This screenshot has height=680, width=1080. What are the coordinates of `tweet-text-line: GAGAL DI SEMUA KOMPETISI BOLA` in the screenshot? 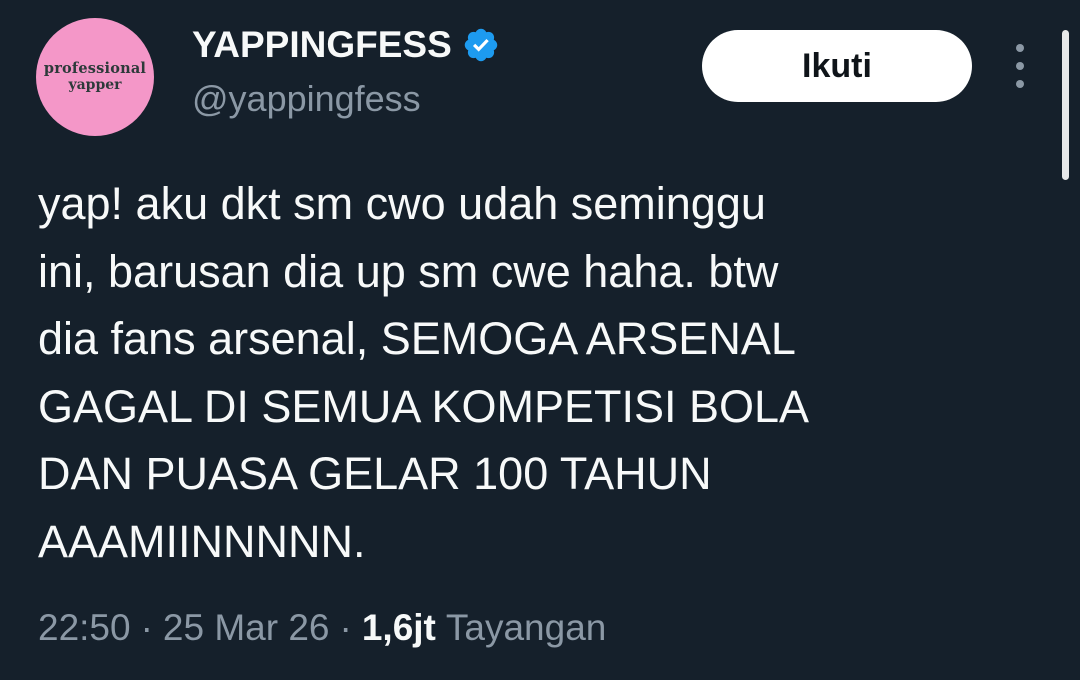 It's located at (424, 406).